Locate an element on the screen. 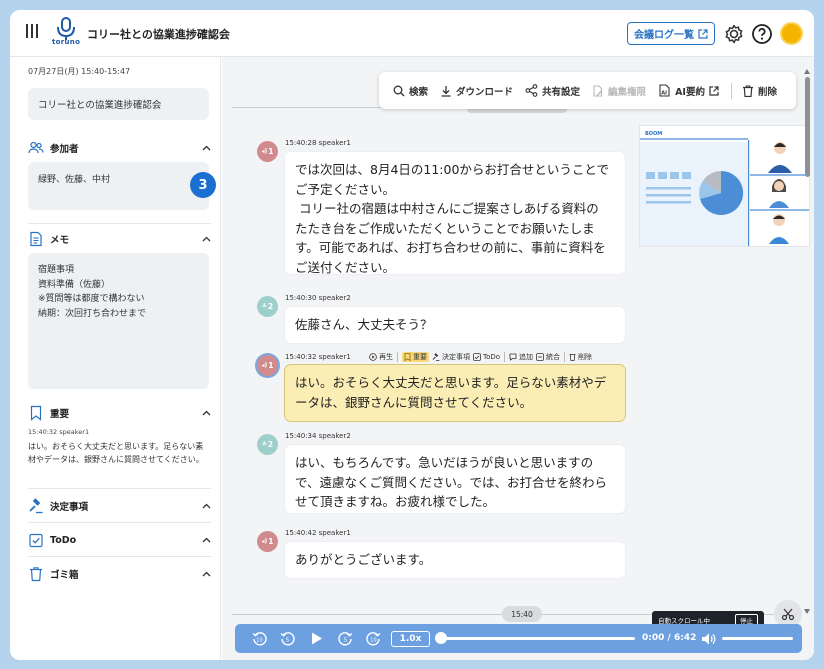 The width and height of the screenshot is (824, 669). rewind-10-icon: 10 is located at coordinates (259, 638).